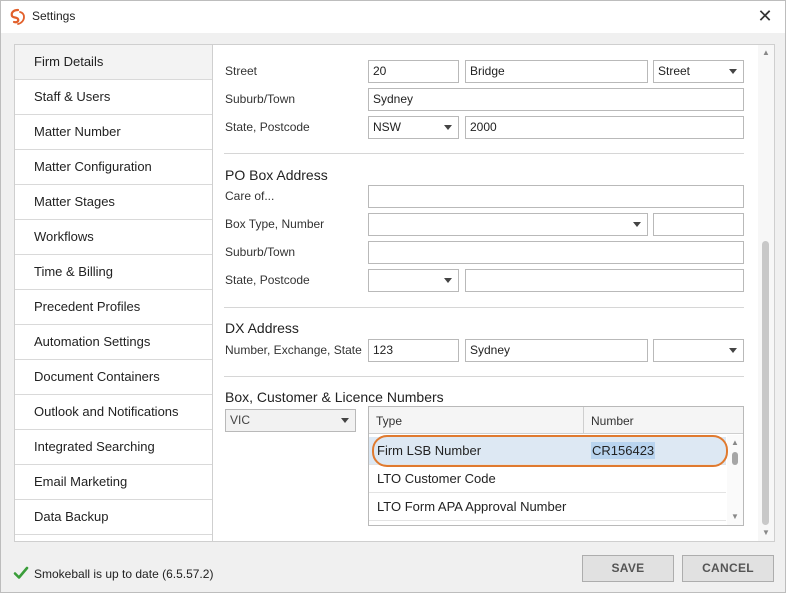 The height and width of the screenshot is (593, 786). Describe the element at coordinates (556, 196) in the screenshot. I see `care-of-input` at that location.